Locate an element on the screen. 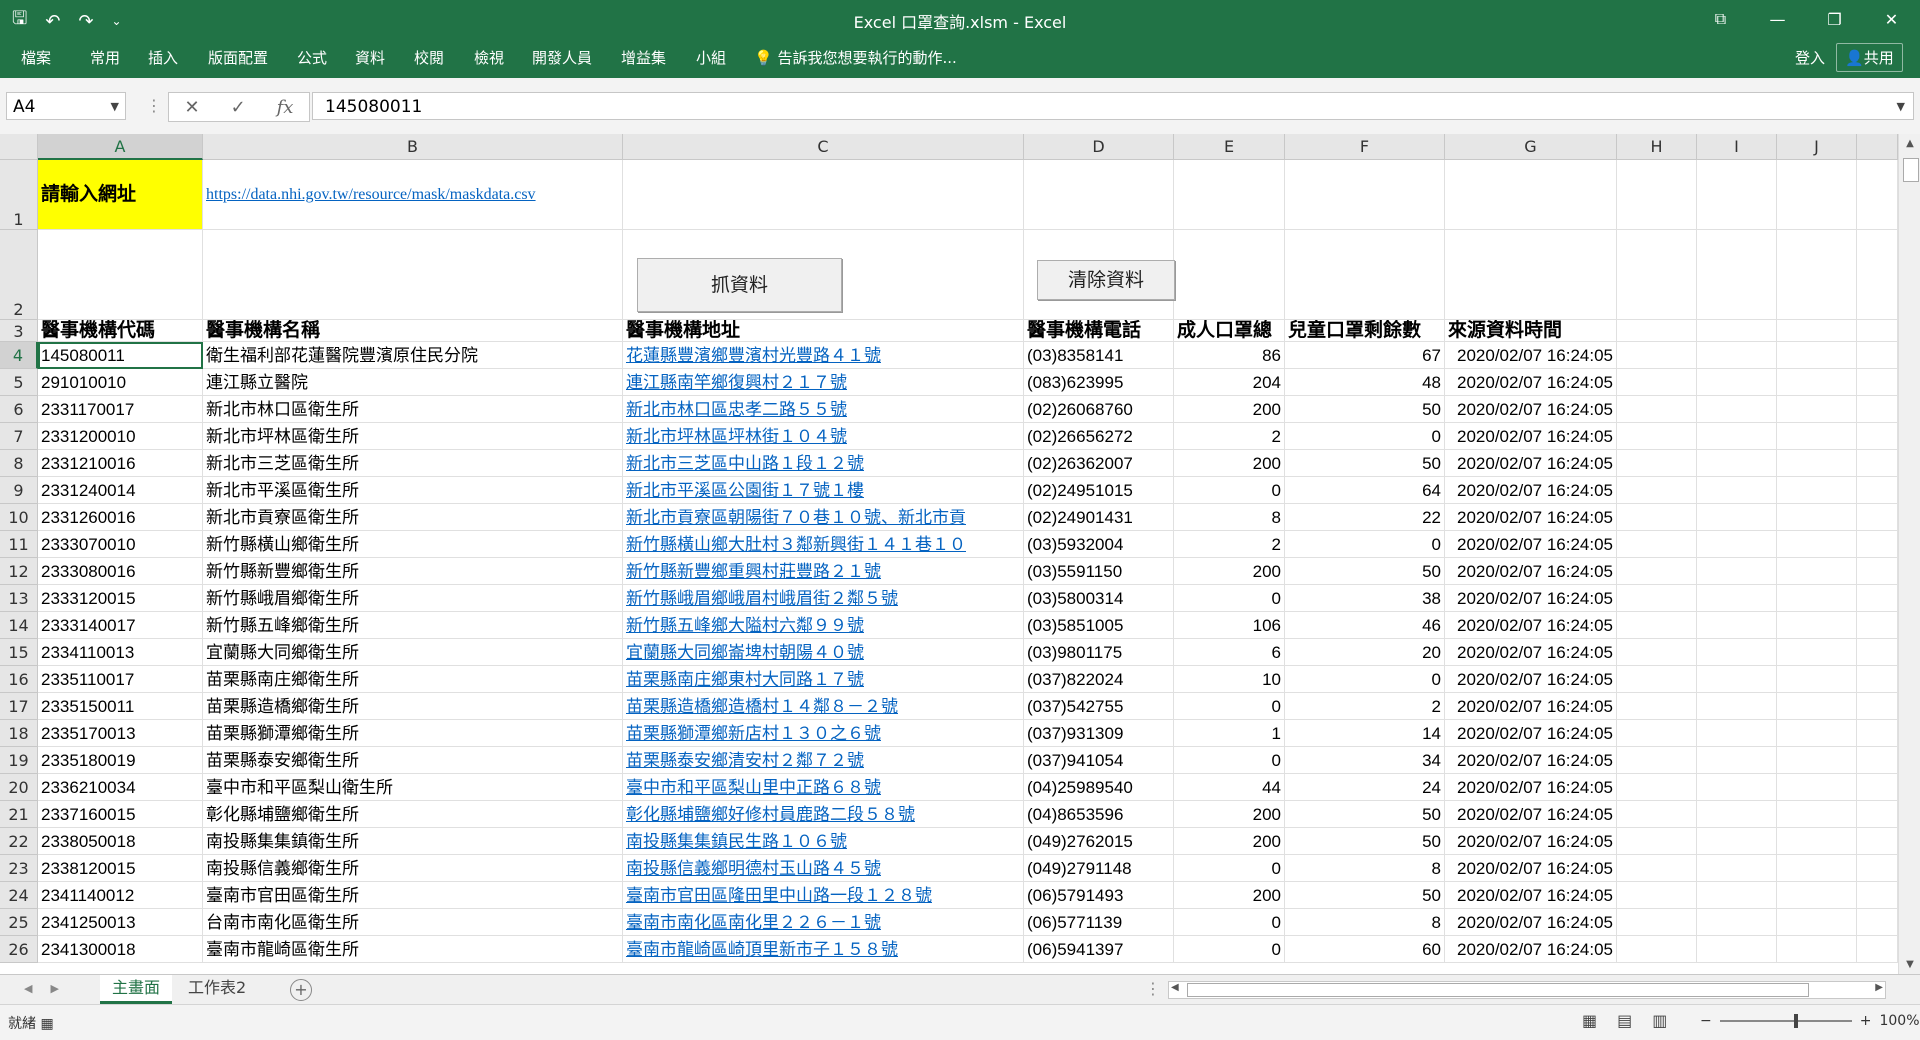 This screenshot has height=1040, width=1920. zoom-slider-knob is located at coordinates (1795, 1021).